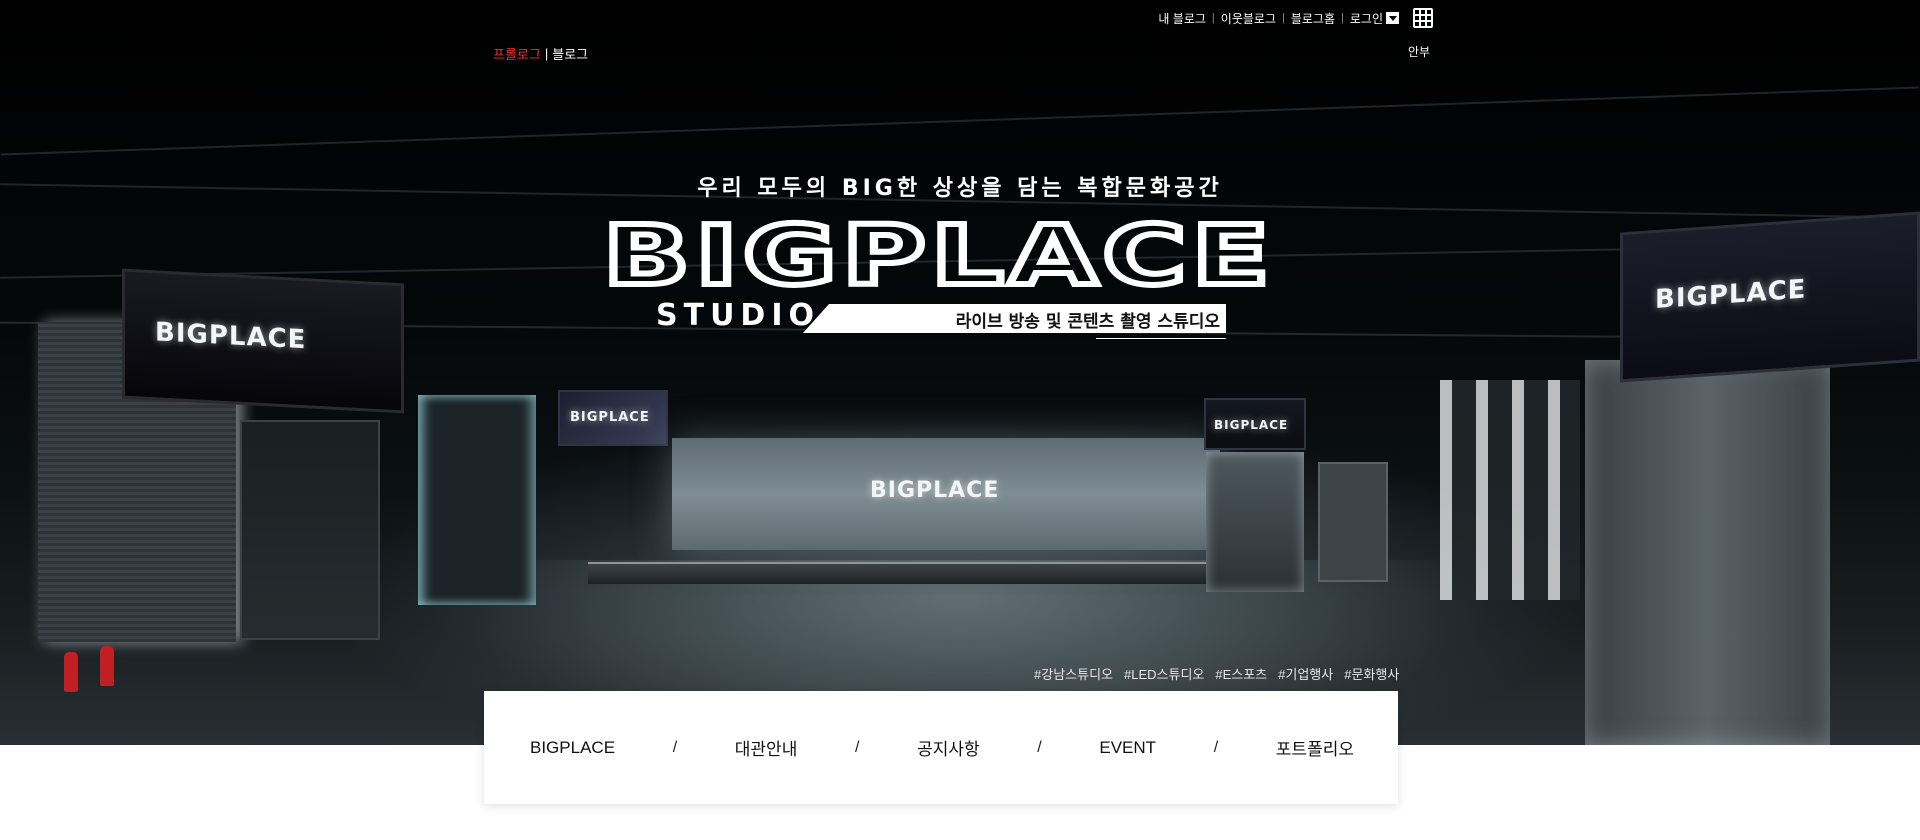 The image size is (1920, 840). Describe the element at coordinates (948, 747) in the screenshot. I see `menu-item-notice: 공지사항` at that location.